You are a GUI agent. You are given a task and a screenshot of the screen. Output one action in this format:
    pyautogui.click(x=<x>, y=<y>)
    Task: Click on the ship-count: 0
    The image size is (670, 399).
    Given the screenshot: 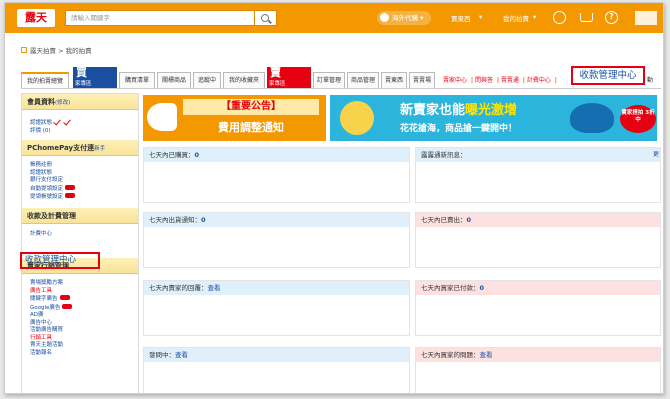 What is the action you would take?
    pyautogui.click(x=203, y=220)
    